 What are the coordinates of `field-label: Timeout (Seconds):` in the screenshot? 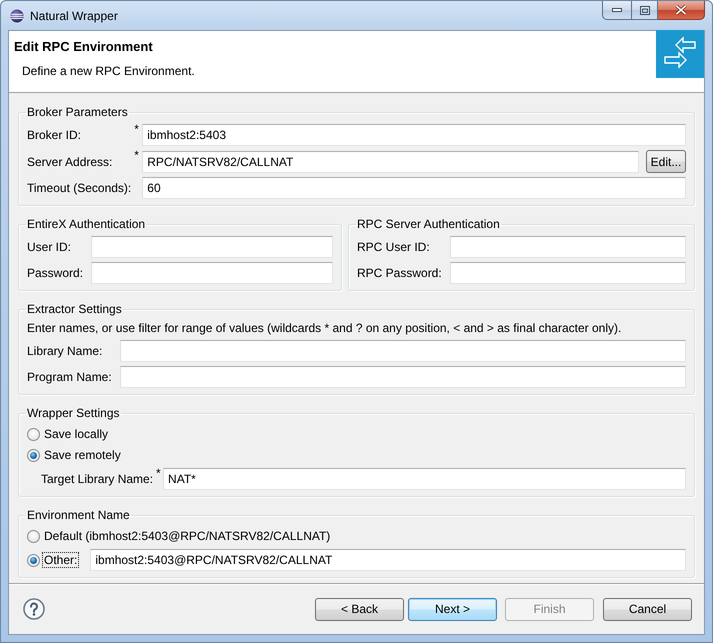 It's located at (79, 188).